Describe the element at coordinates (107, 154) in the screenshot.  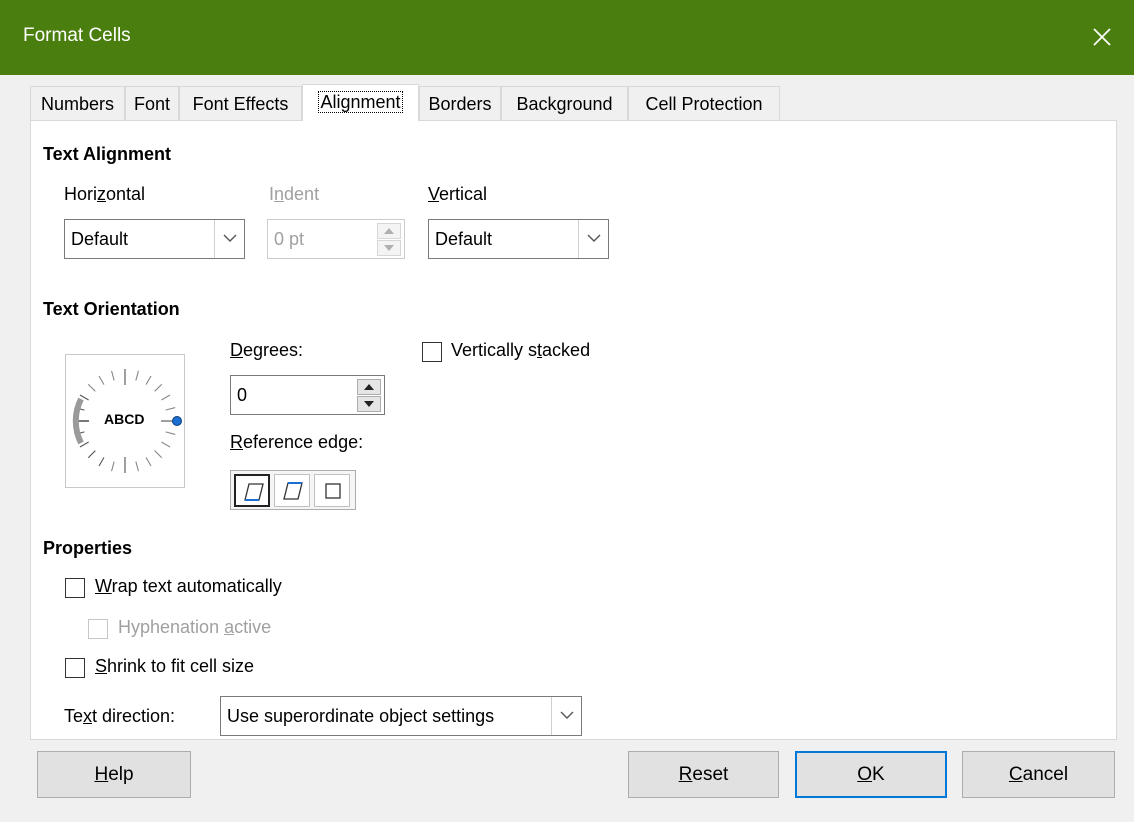
I see `text-alignment-heading: Text Alignment` at that location.